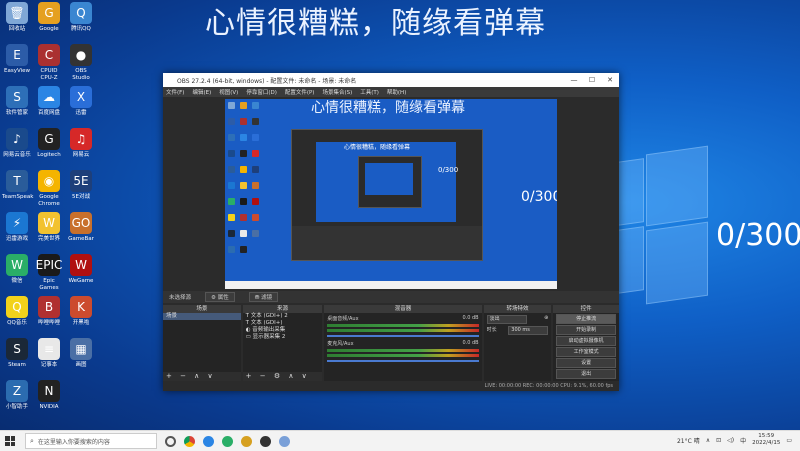 This screenshot has height=451, width=800. I want to click on filters-button: ⛃ 滤镜, so click(263, 297).